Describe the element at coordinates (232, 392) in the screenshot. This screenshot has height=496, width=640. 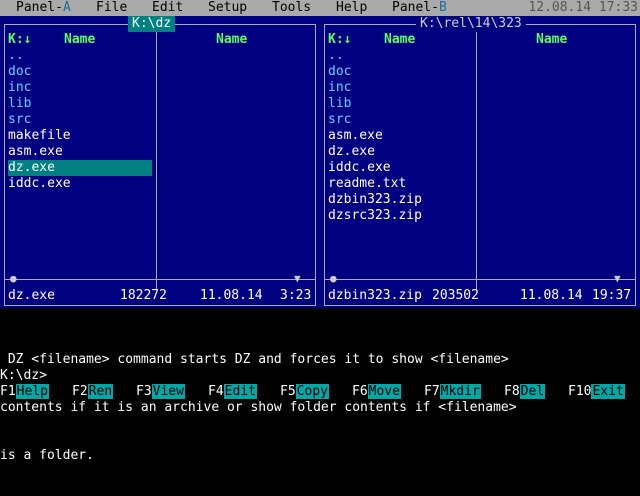
I see `f4-edit-button: F4Edit` at that location.